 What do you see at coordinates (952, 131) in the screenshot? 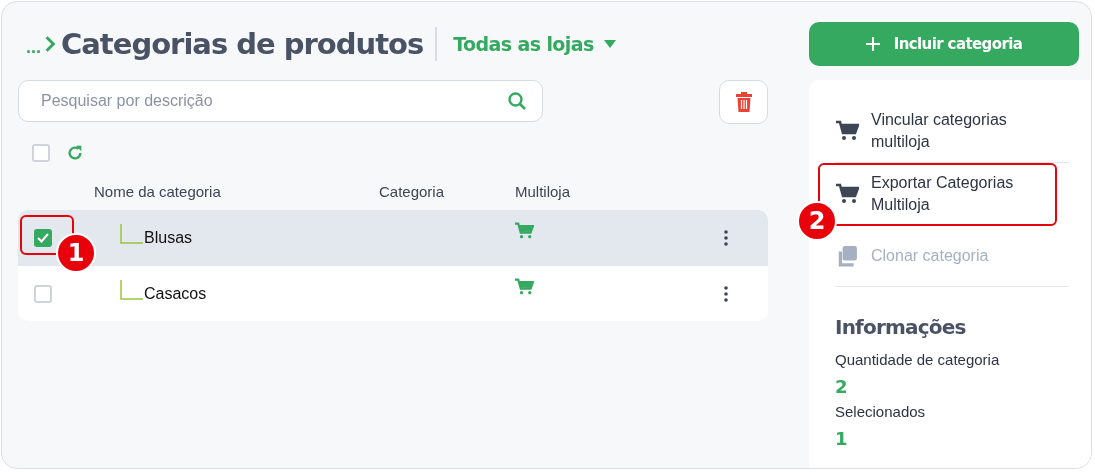
I see `menu-item: Vincular categorias multiloja` at bounding box center [952, 131].